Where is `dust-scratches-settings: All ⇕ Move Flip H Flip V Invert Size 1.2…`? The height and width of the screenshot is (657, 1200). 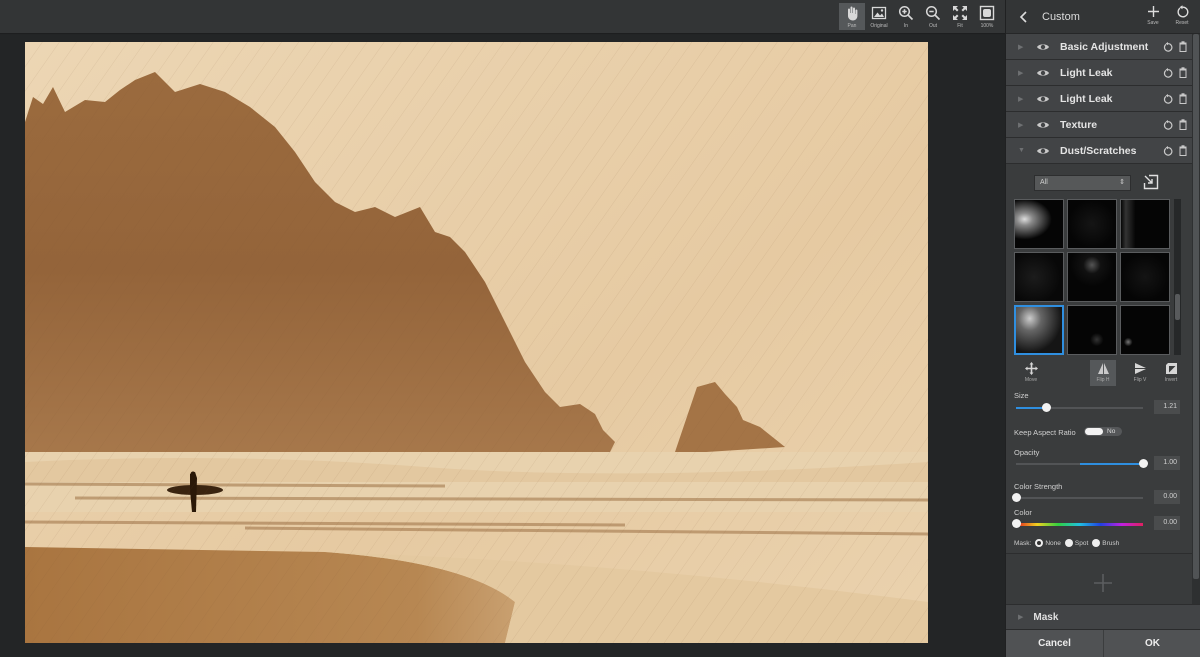
dust-scratches-settings: All ⇕ Move Flip H Flip V Invert Size 1.2… is located at coordinates (1099, 359).